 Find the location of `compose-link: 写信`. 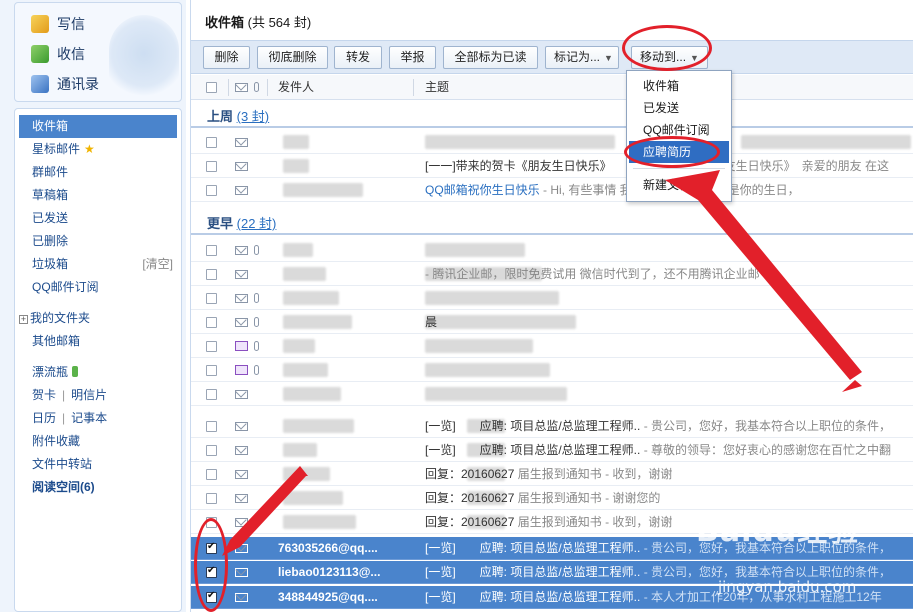

compose-link: 写信 is located at coordinates (58, 24).